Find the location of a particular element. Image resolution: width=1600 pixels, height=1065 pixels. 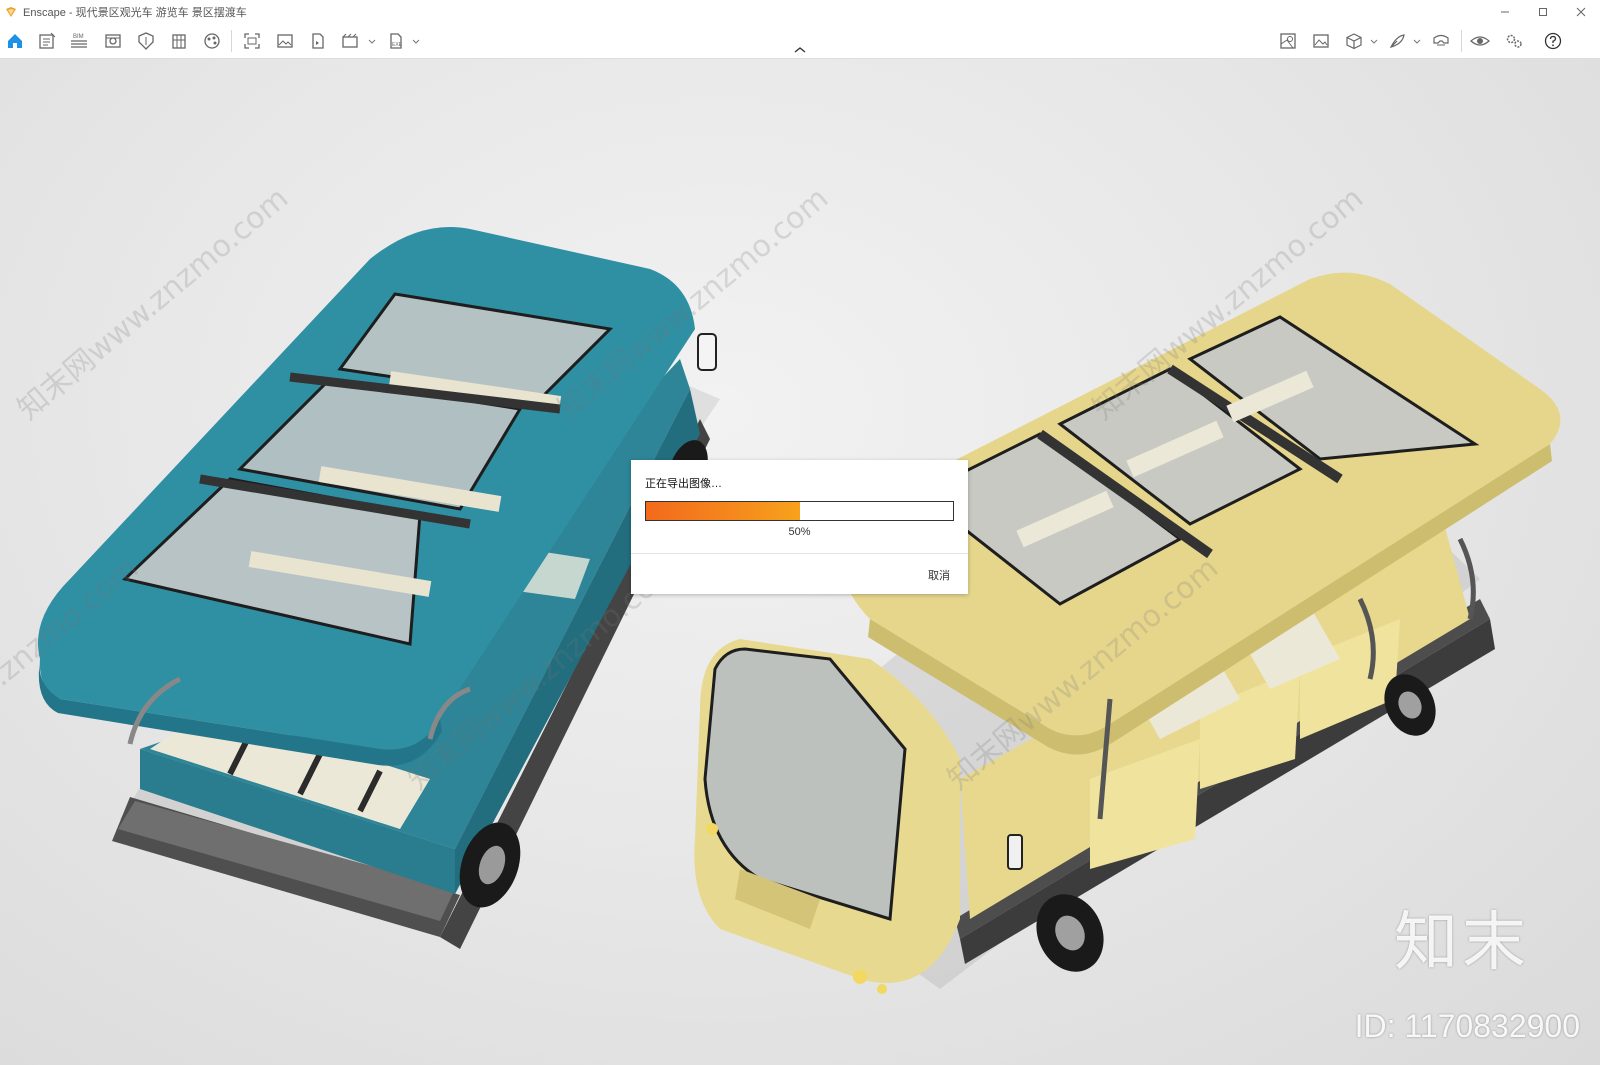

watermark-id: ID: 1170832900 is located at coordinates (1467, 1026).